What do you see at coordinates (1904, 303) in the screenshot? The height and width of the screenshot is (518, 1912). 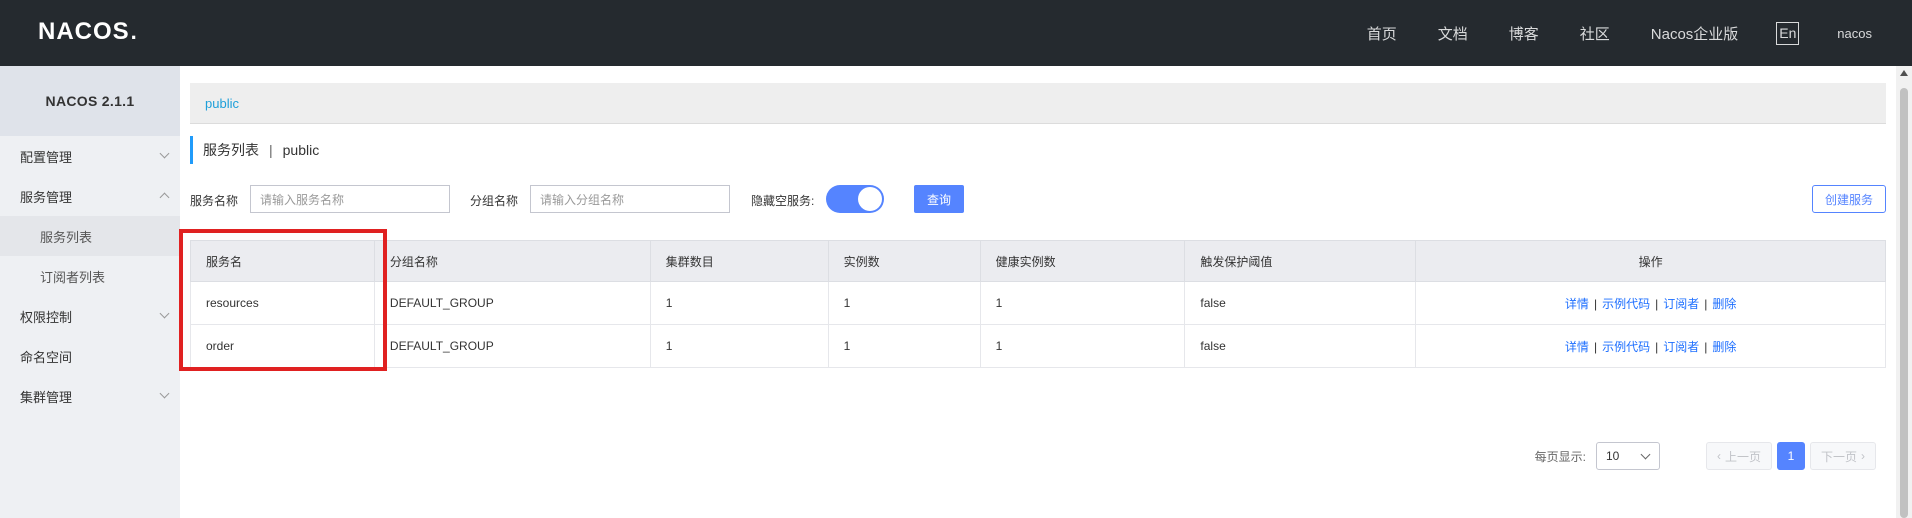 I see `scrollbar-thumb` at bounding box center [1904, 303].